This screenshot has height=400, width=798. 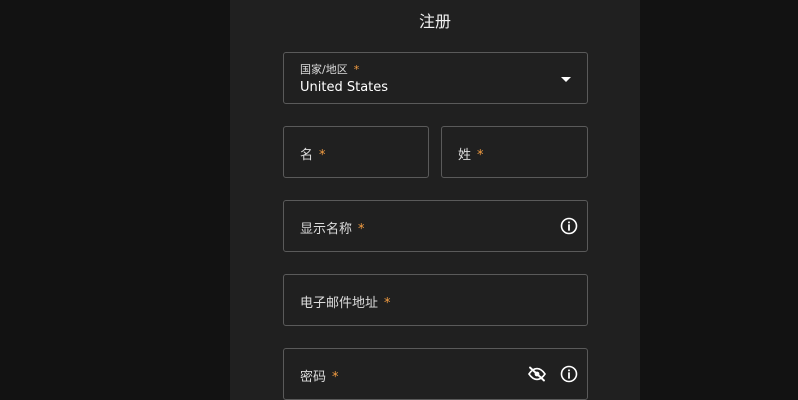 I want to click on country-label-text: 国家/地区, so click(x=324, y=69).